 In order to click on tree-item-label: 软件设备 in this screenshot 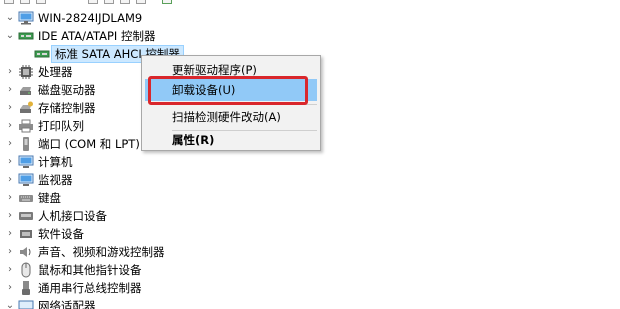, I will do `click(61, 234)`.